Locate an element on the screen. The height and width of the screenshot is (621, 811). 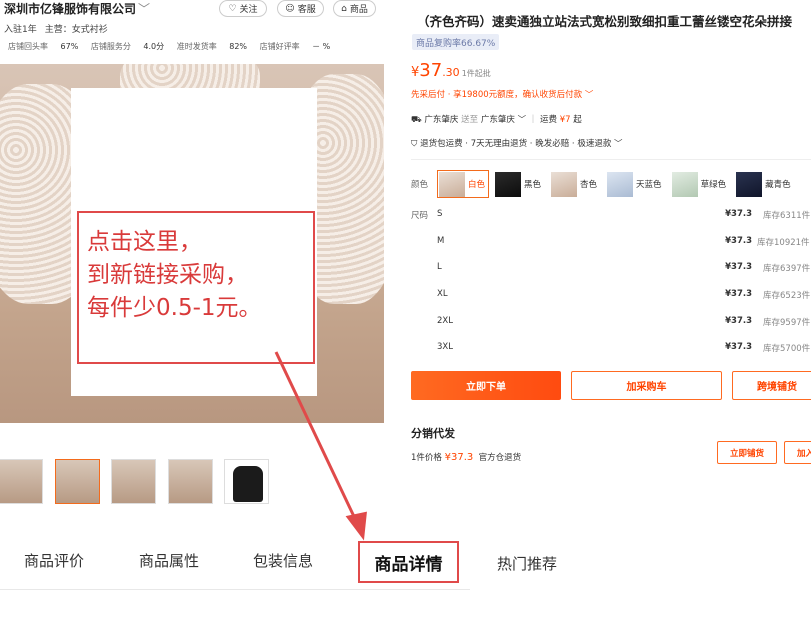
store-icon: ⌂ is located at coordinates (344, 8).